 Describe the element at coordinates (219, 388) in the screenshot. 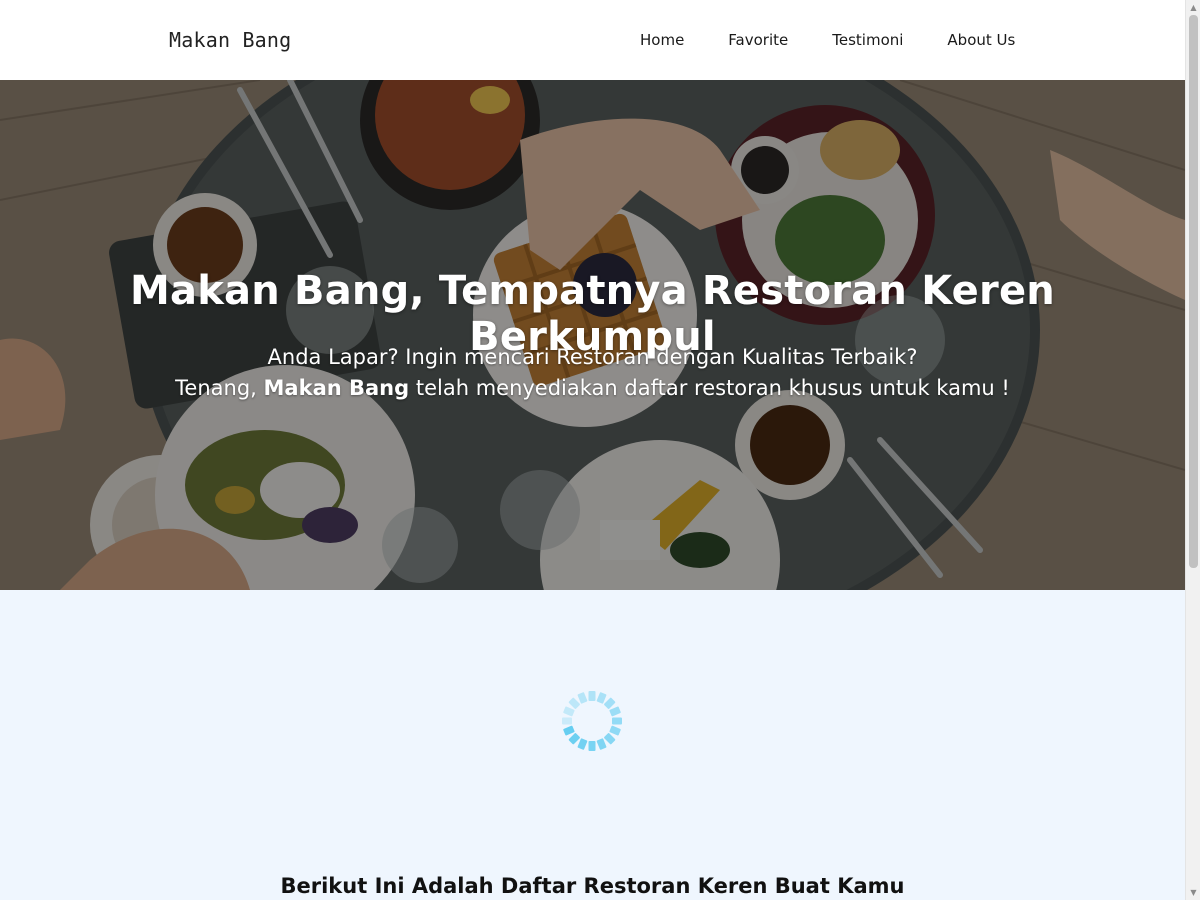

I see `hero-subtitle-line2-prefix: Tenang,` at that location.